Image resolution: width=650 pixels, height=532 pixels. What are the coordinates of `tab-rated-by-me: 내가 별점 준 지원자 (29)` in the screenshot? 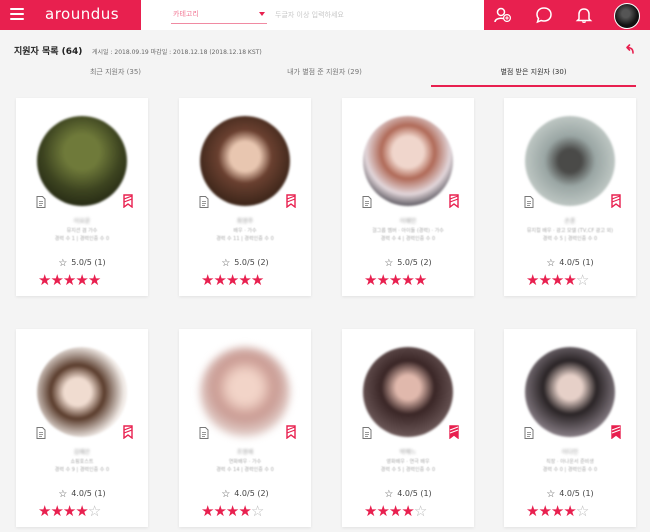 It's located at (324, 74).